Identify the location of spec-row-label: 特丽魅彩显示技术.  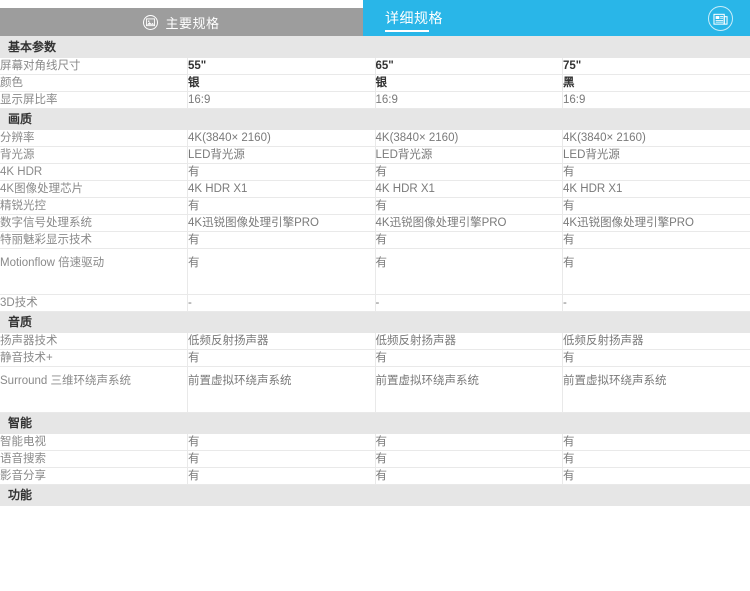
(94, 240).